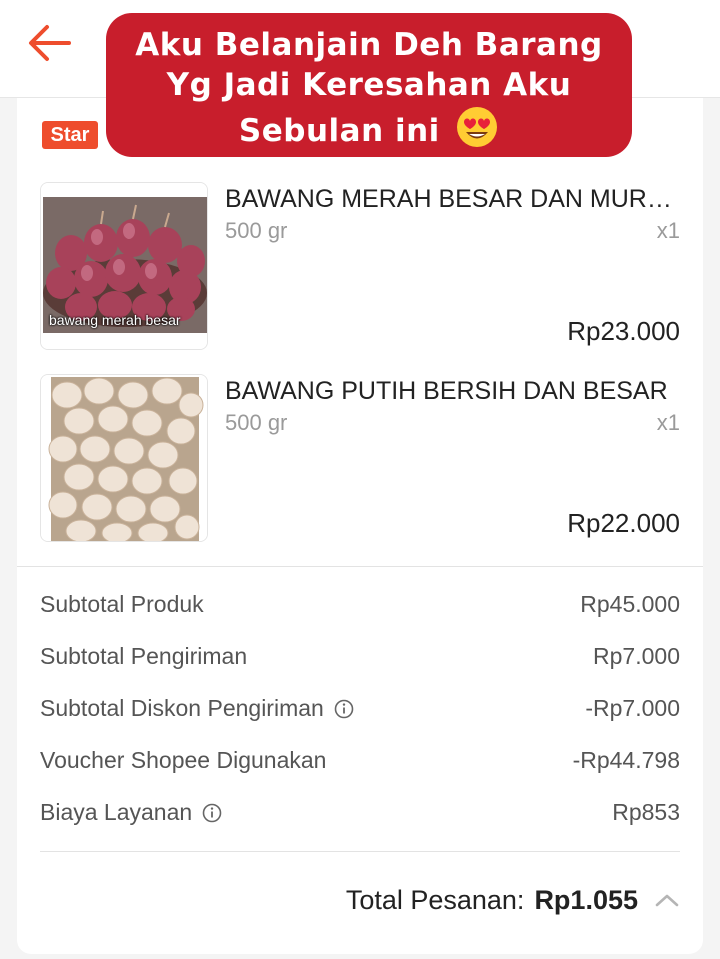 This screenshot has height=959, width=720. Describe the element at coordinates (632, 708) in the screenshot. I see `summary-value: -Rp7.000` at that location.